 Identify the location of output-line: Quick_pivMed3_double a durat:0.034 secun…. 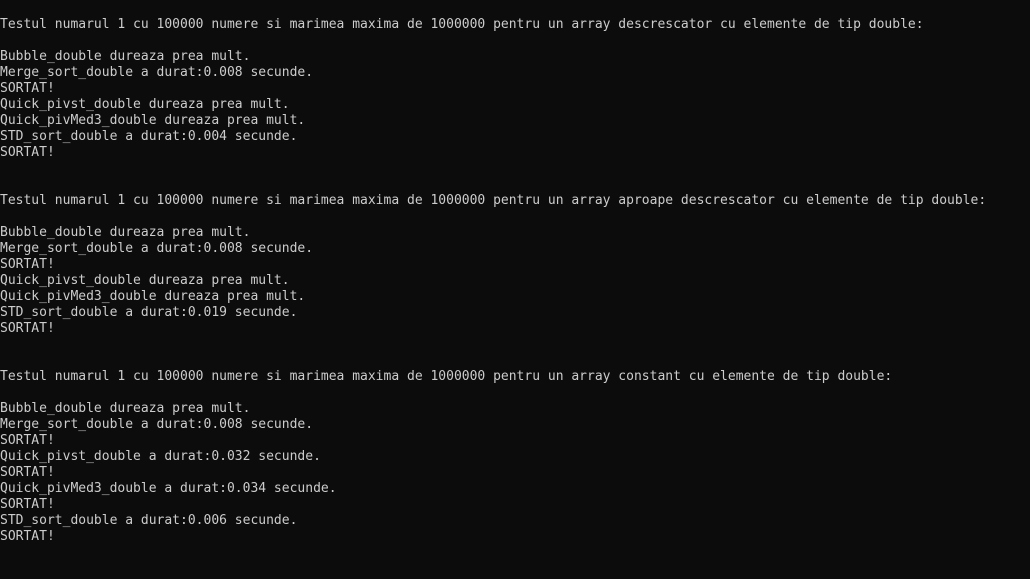
(168, 488).